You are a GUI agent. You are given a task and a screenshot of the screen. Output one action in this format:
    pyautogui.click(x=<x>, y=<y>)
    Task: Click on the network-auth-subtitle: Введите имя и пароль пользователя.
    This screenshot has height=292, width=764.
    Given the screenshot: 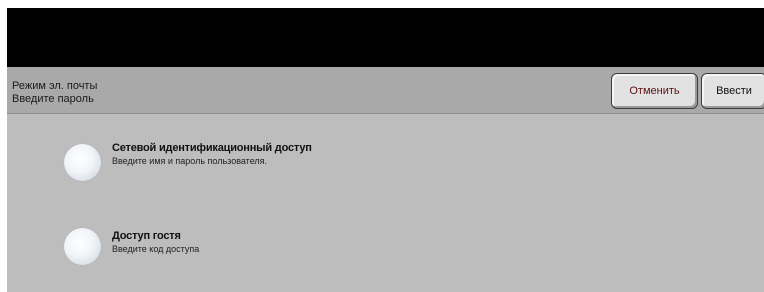 What is the action you would take?
    pyautogui.click(x=190, y=161)
    